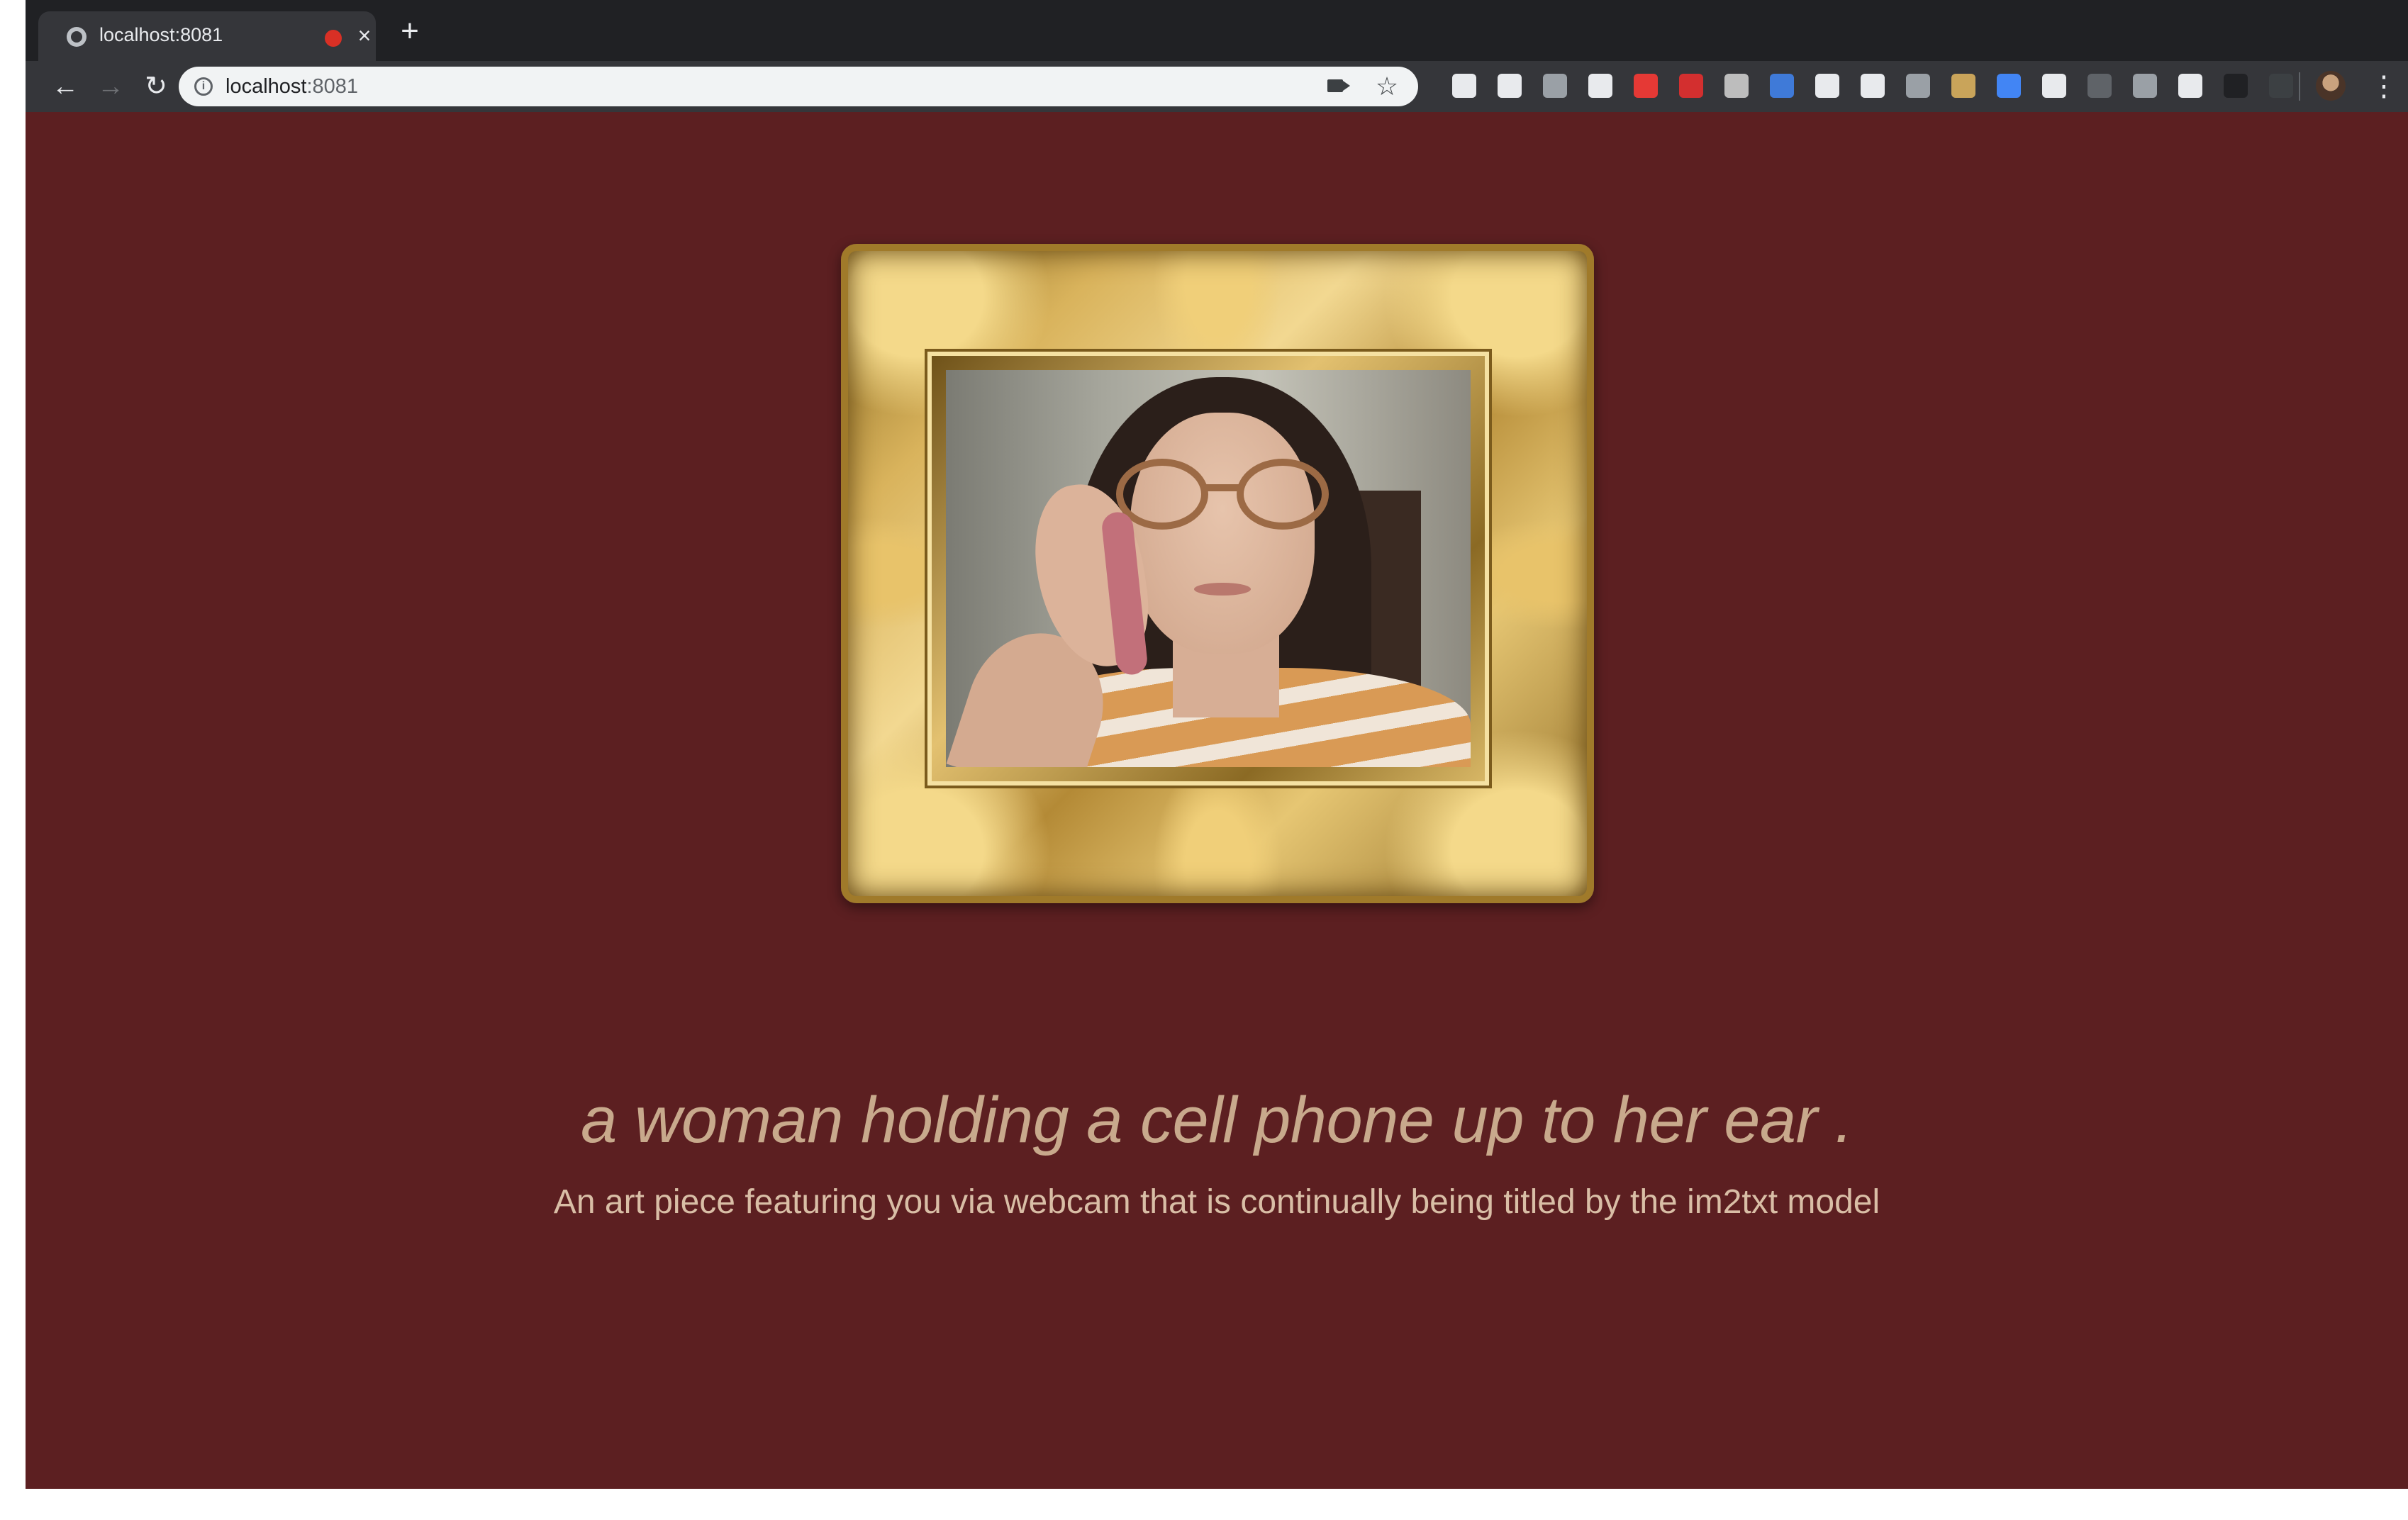  What do you see at coordinates (799, 86) in the screenshot?
I see `address-bar: i localhost:8081 ☆` at bounding box center [799, 86].